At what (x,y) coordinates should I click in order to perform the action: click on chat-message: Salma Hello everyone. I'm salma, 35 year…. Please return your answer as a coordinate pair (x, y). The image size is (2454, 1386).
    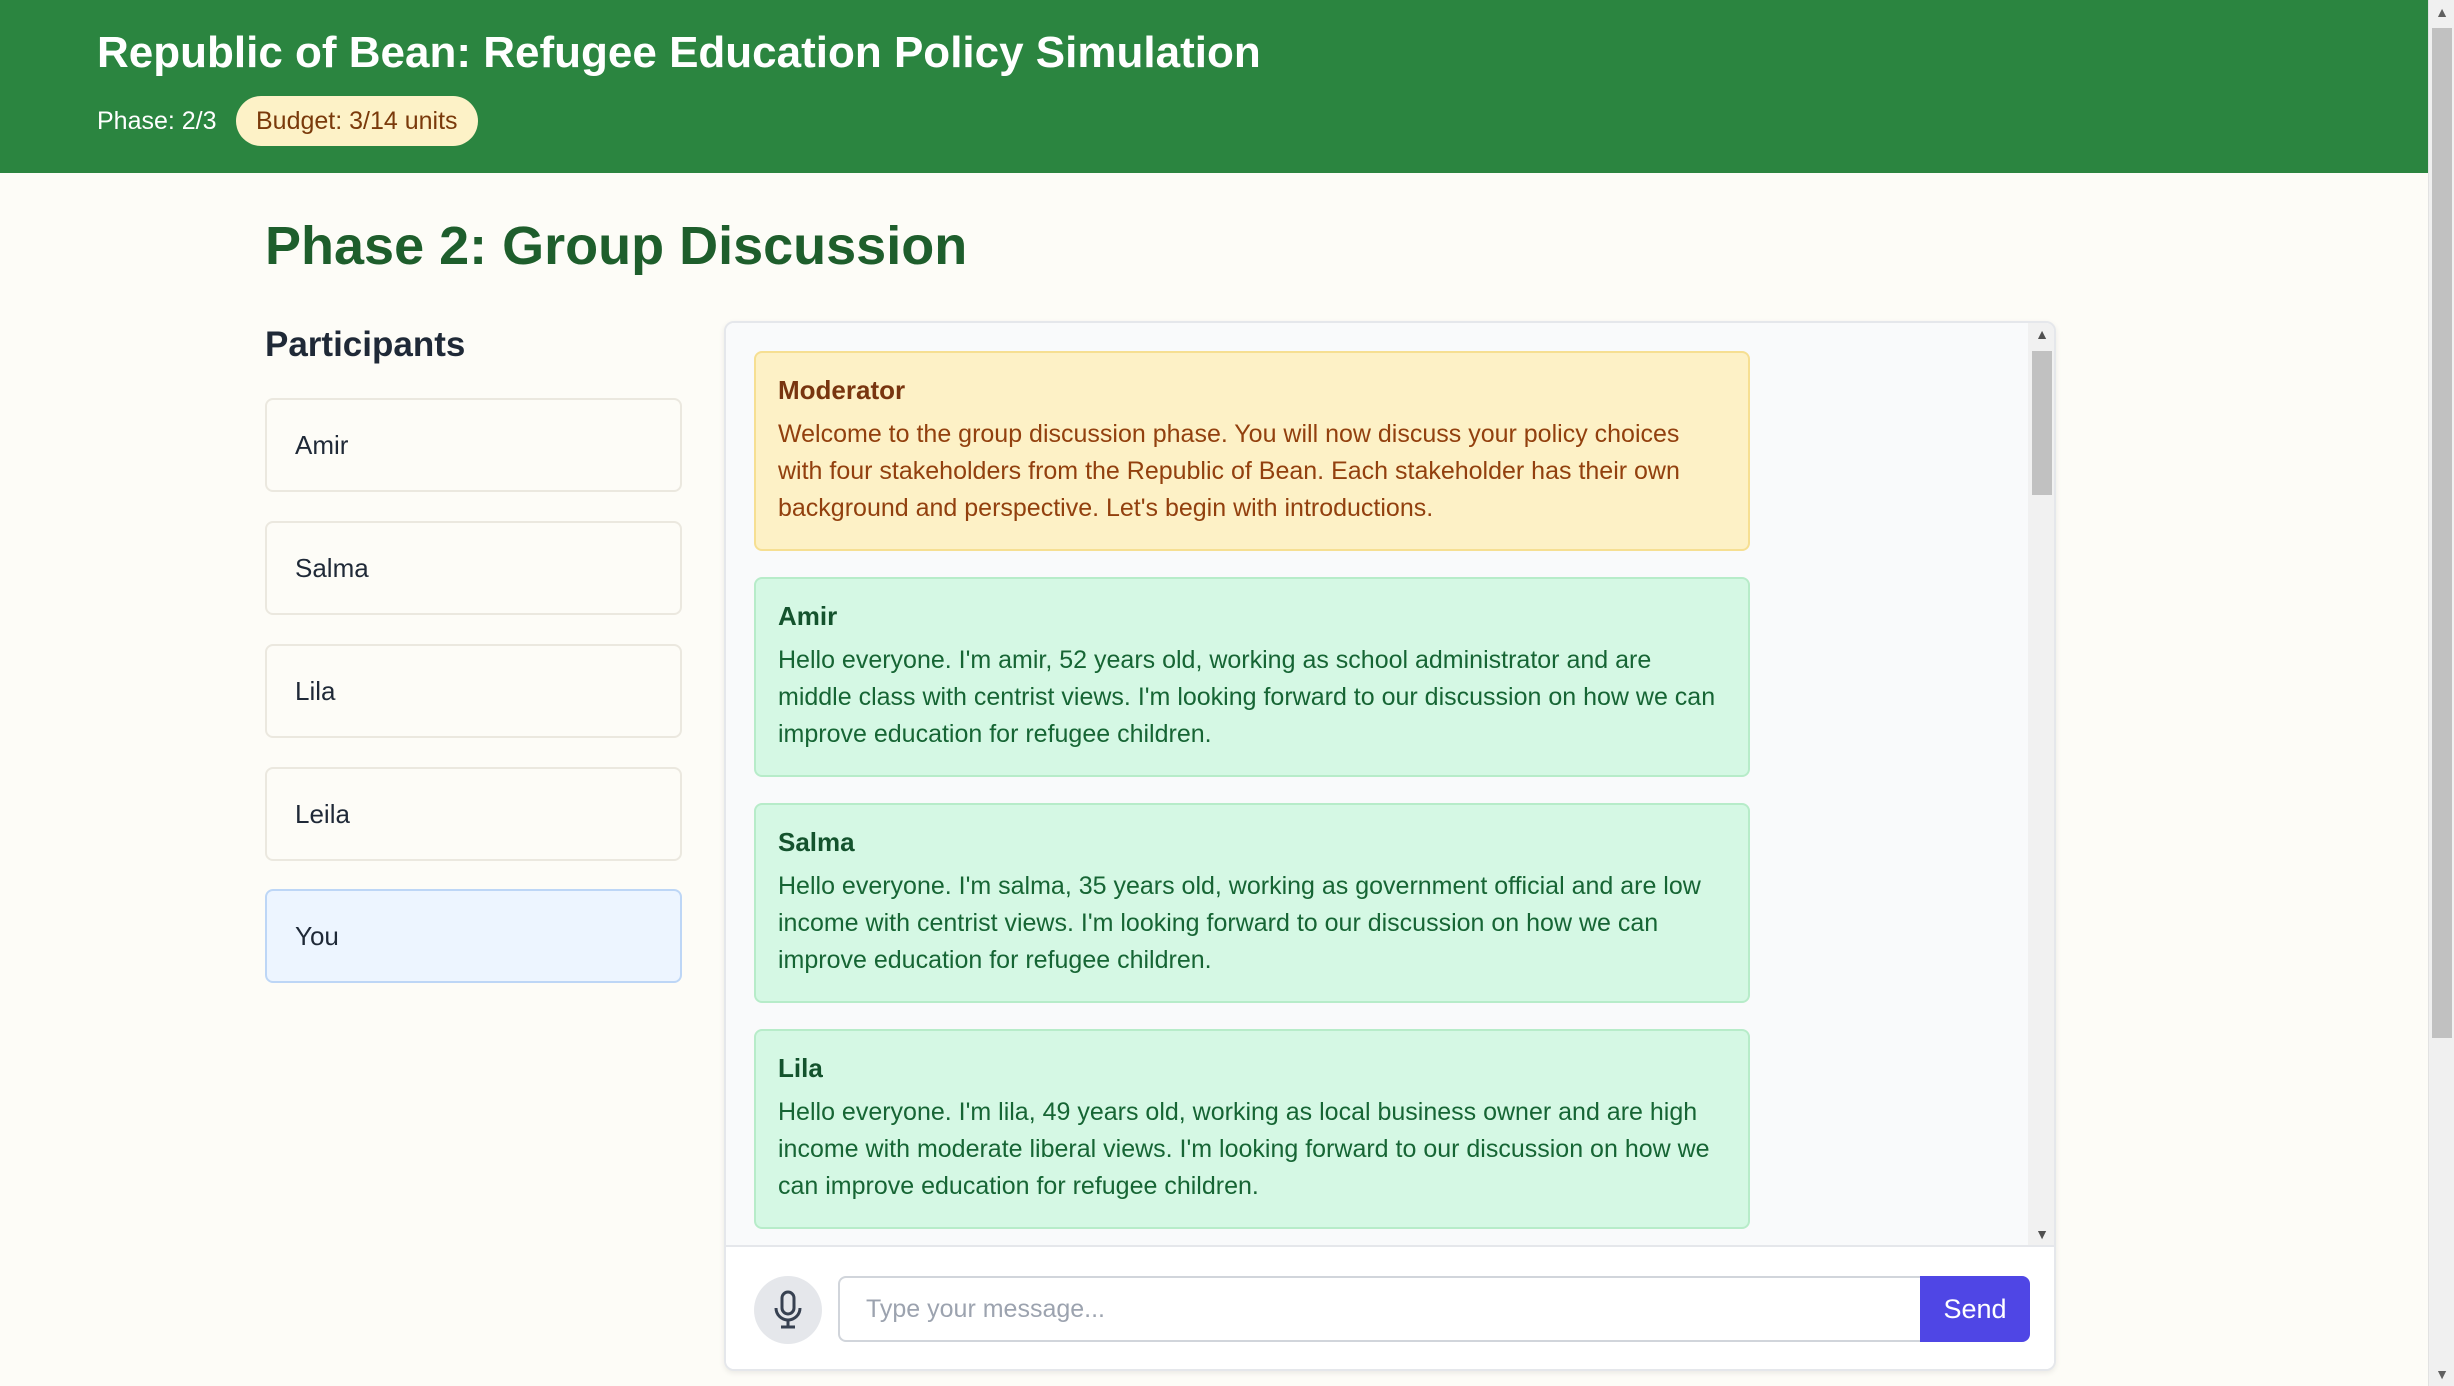
    Looking at the image, I should click on (1252, 903).